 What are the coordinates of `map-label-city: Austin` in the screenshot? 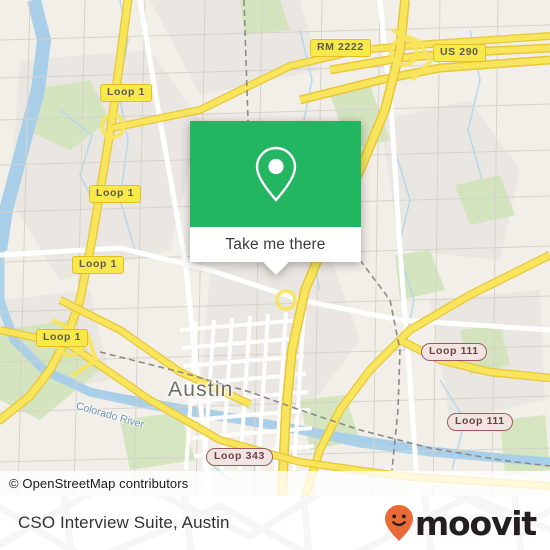 It's located at (201, 389).